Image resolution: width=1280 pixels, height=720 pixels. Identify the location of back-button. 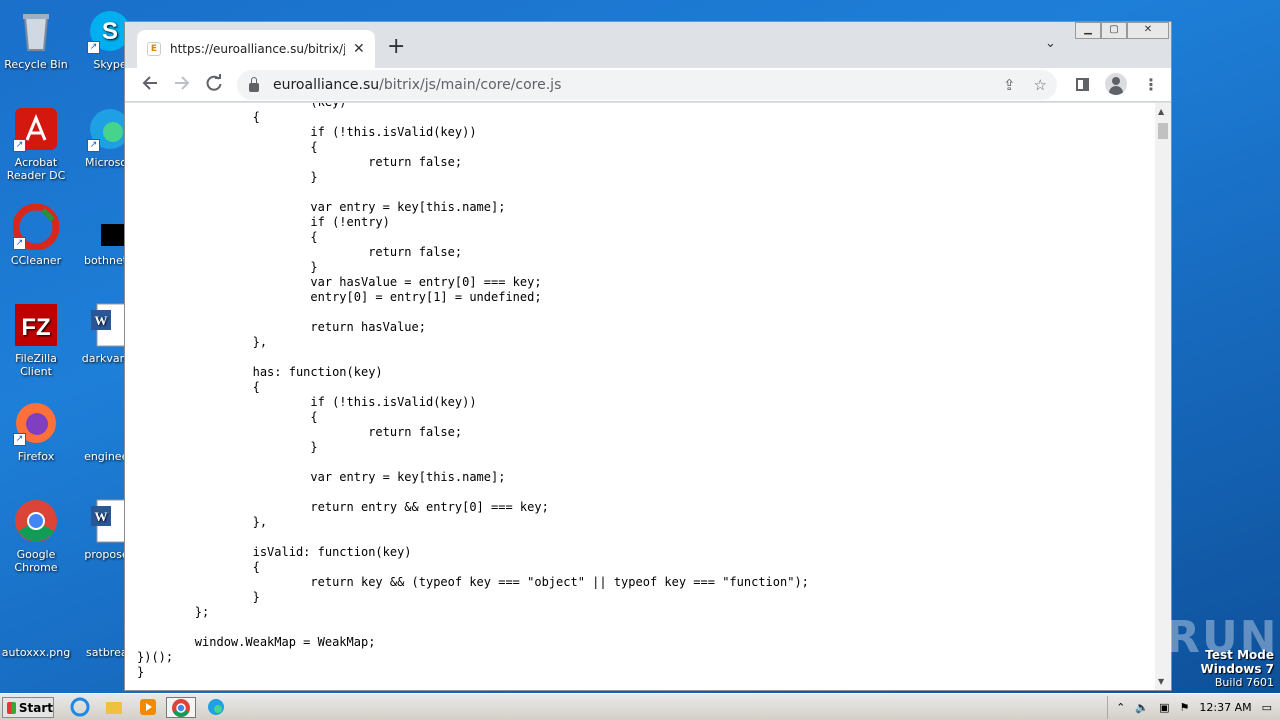
(150, 85).